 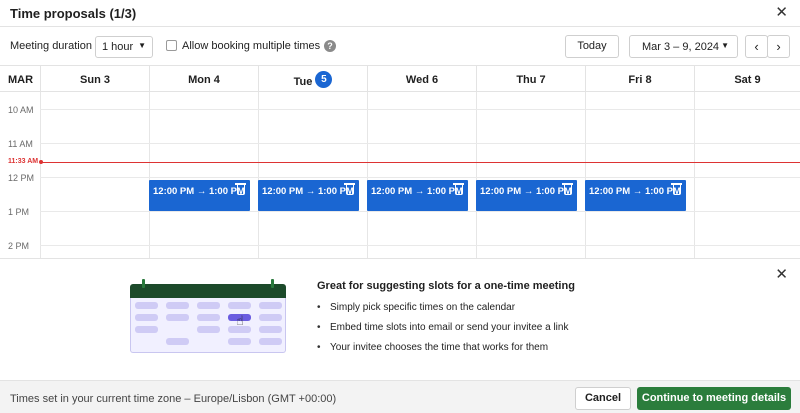 What do you see at coordinates (118, 47) in the screenshot?
I see `meeting-duration-value: 1 hour` at bounding box center [118, 47].